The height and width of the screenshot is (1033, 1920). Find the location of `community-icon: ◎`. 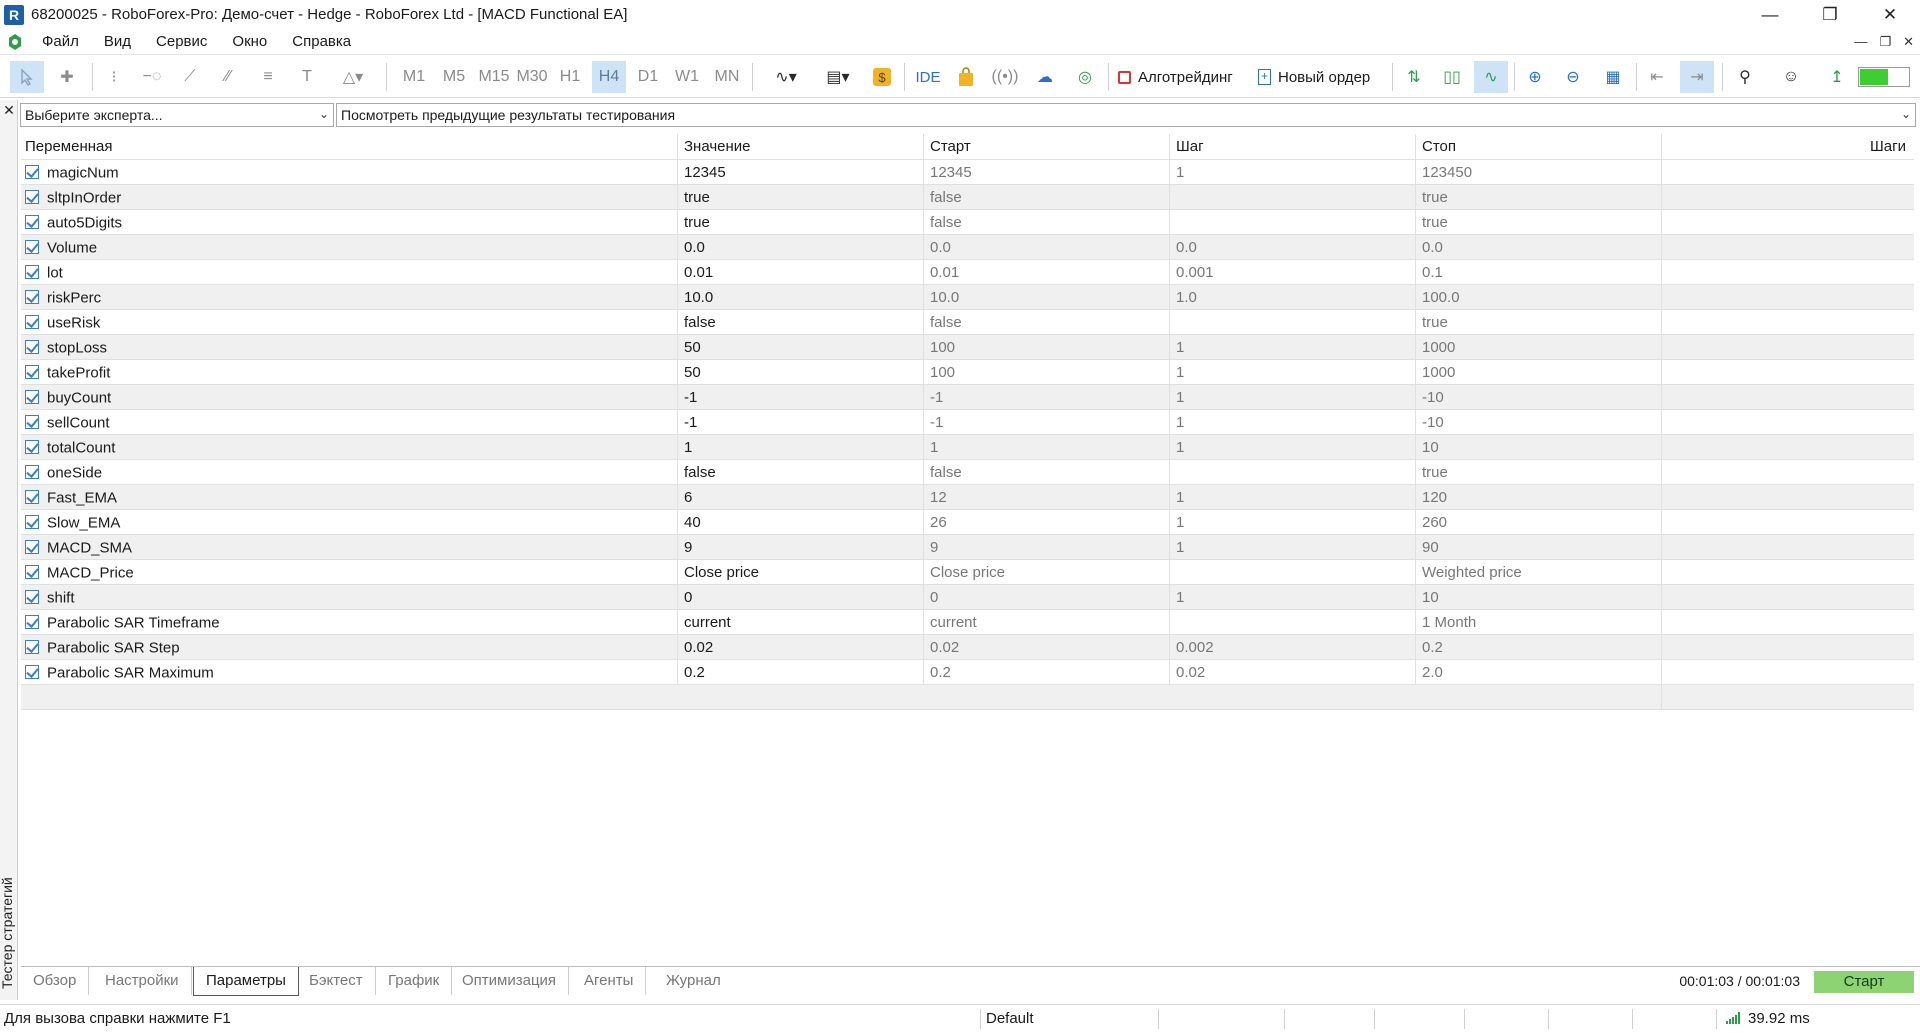

community-icon: ◎ is located at coordinates (1085, 77).